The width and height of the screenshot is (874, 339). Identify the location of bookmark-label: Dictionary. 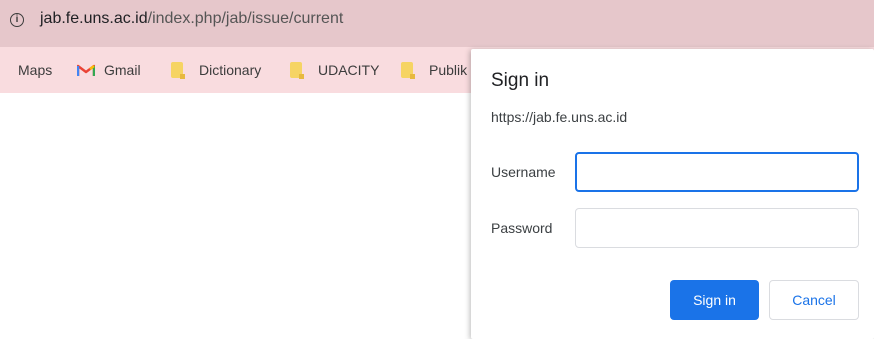
(230, 70).